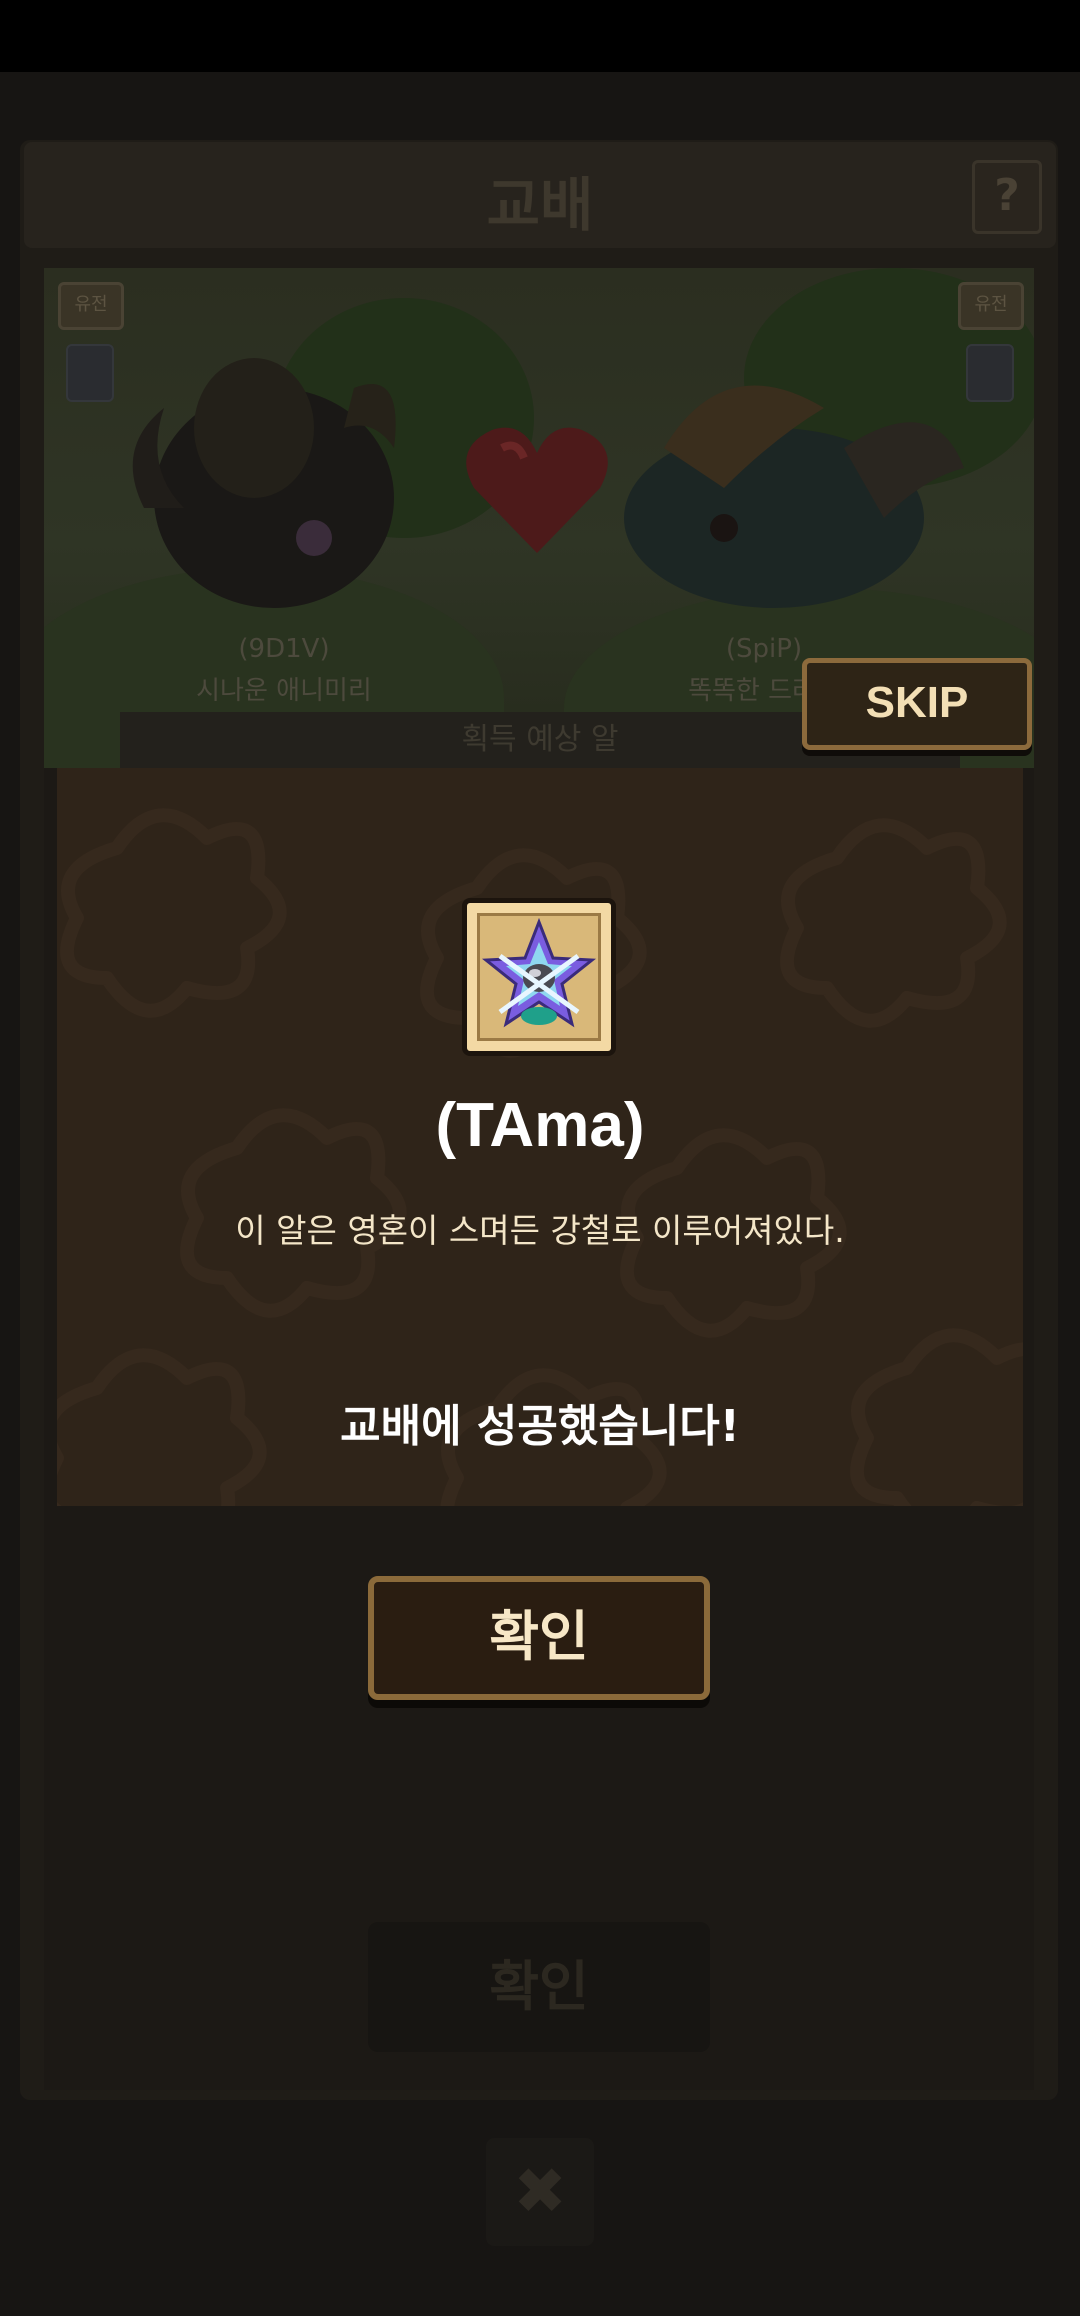 The height and width of the screenshot is (2316, 1080). Describe the element at coordinates (284, 691) in the screenshot. I see `left-pet-name: 시나운 애니미리` at that location.